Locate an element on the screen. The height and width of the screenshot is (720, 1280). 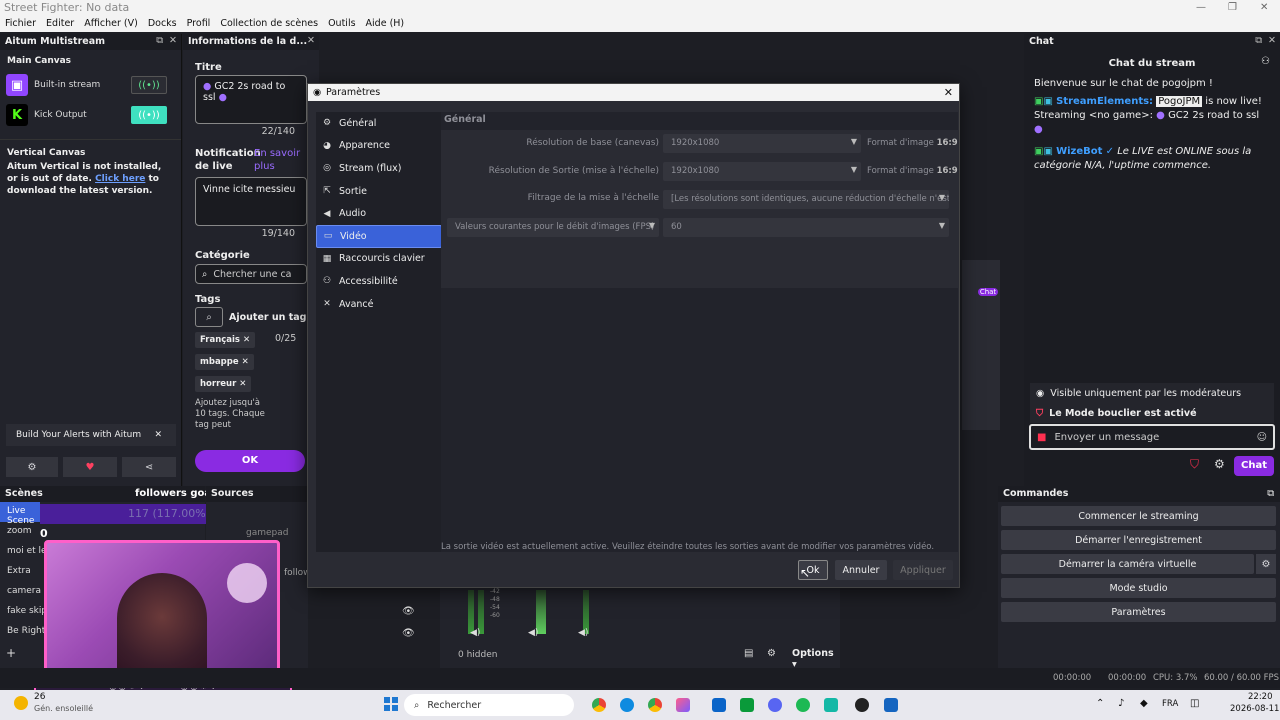
chevron-down-icon: ▼ is located at coordinates (941, 225).